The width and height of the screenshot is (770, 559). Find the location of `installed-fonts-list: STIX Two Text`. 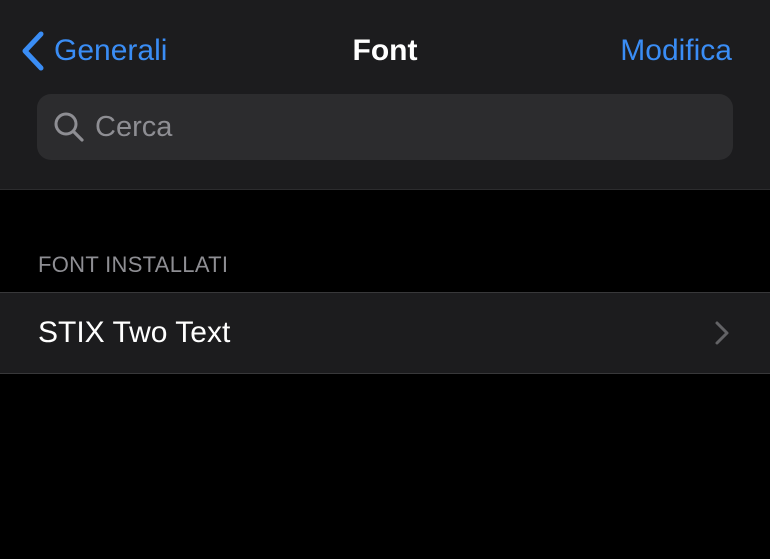

installed-fonts-list: STIX Two Text is located at coordinates (385, 333).